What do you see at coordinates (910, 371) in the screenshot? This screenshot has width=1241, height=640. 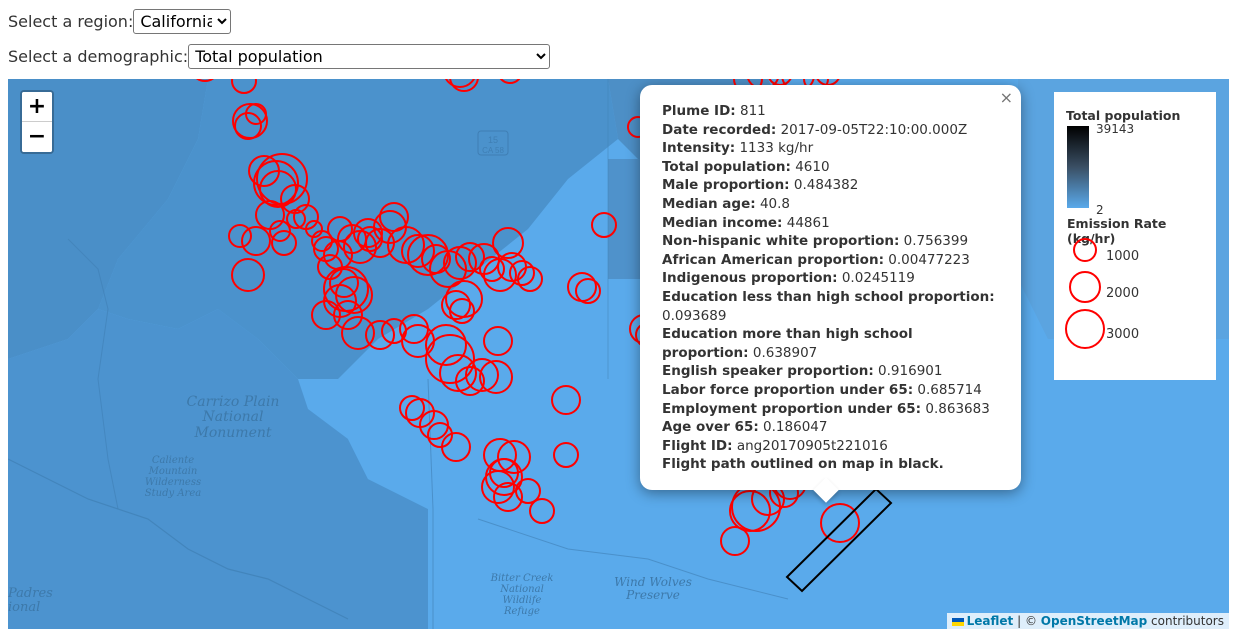 I see `popup-field-value: 0.916901` at bounding box center [910, 371].